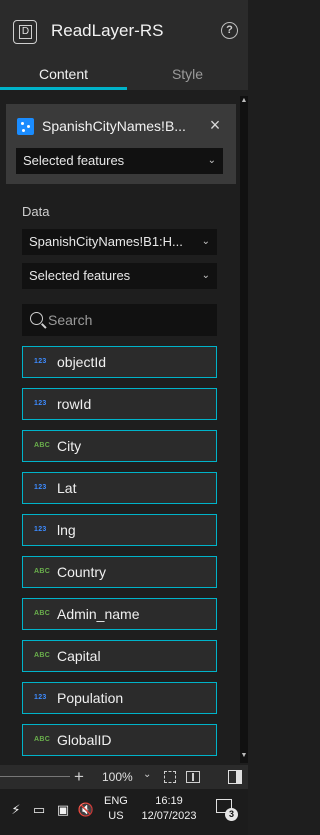 Image resolution: width=320 pixels, height=835 pixels. Describe the element at coordinates (36, 211) in the screenshot. I see `data-section-label: Data` at that location.